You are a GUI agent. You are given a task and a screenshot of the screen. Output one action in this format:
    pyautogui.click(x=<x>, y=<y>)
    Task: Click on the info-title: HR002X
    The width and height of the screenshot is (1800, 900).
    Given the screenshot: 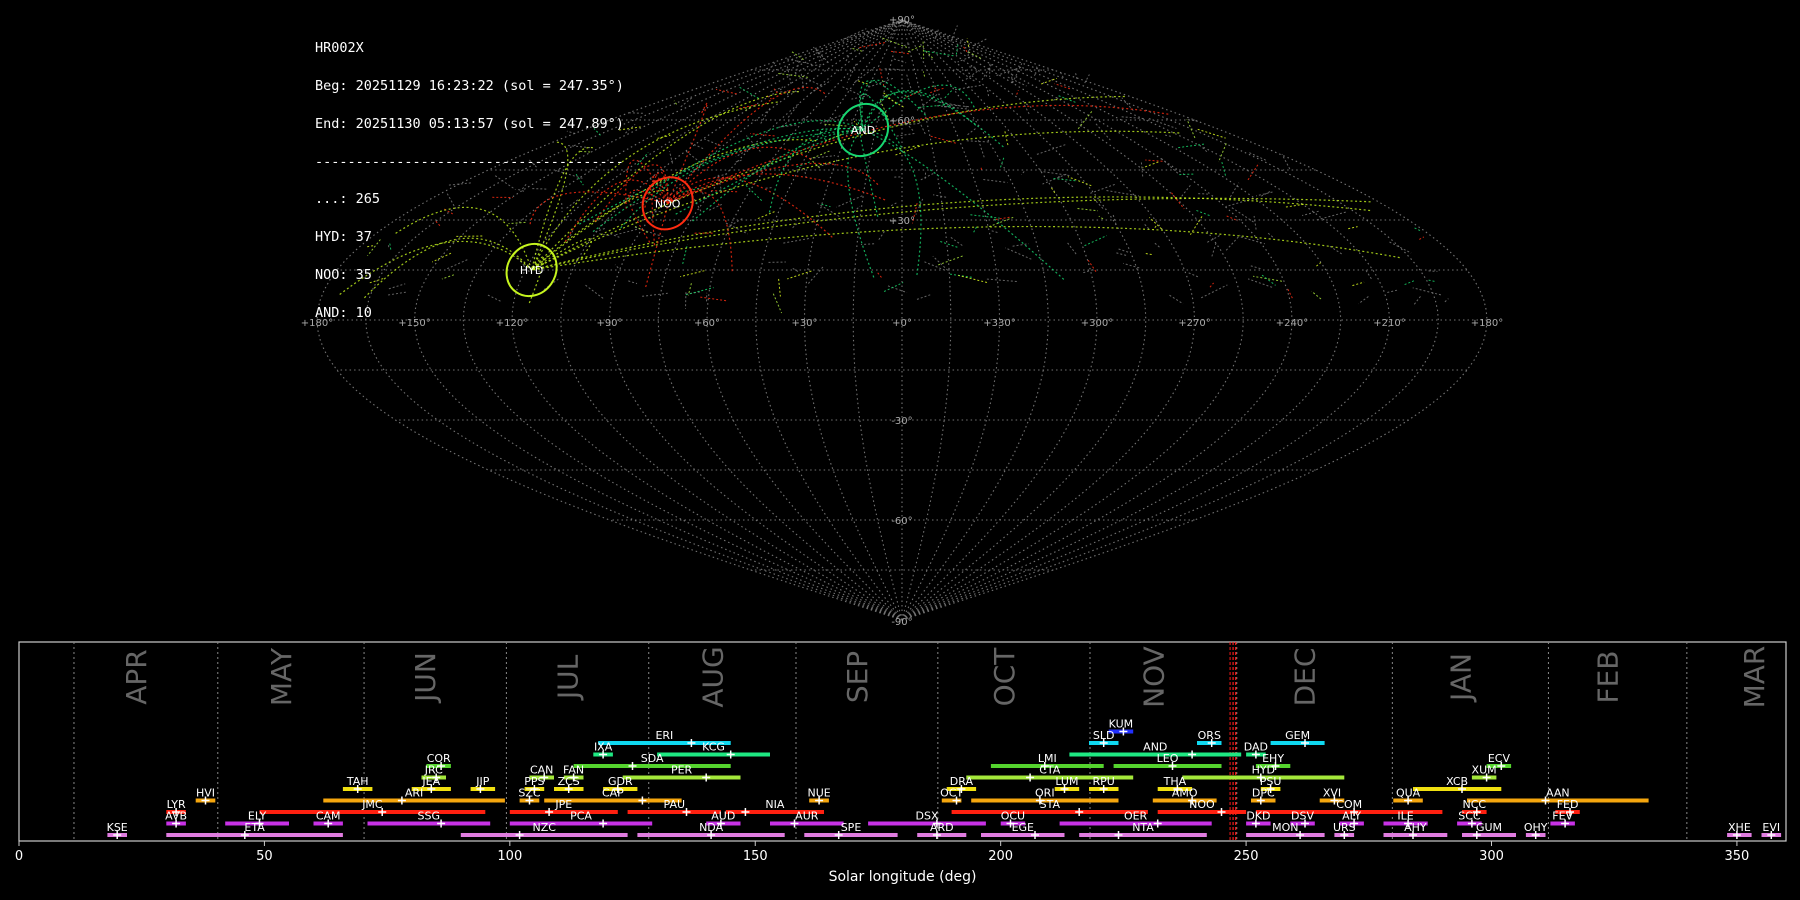 What is the action you would take?
    pyautogui.click(x=339, y=48)
    